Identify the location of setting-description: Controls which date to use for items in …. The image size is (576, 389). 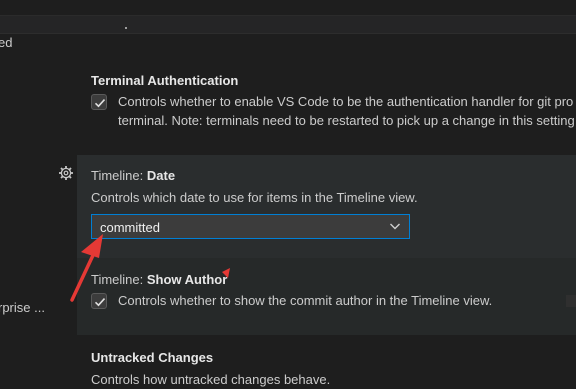
(254, 197).